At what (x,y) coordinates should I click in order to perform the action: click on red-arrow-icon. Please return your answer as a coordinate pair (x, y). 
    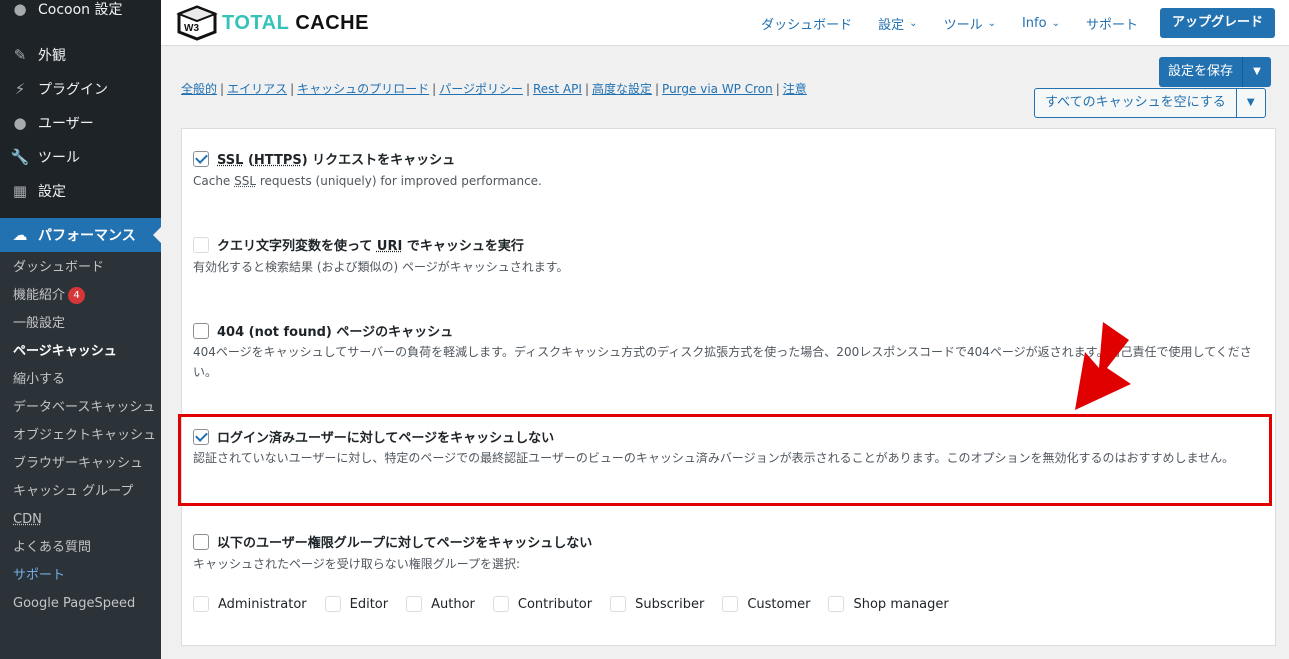
    Looking at the image, I should click on (1103, 366).